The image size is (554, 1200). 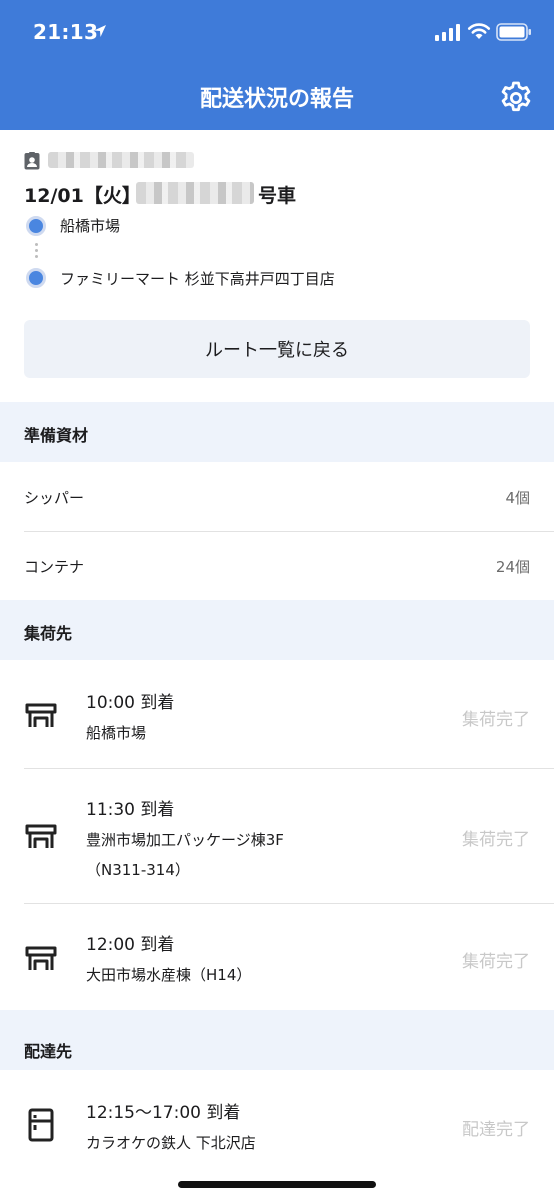 What do you see at coordinates (116, 733) in the screenshot?
I see `stop-name: 船橋市場` at bounding box center [116, 733].